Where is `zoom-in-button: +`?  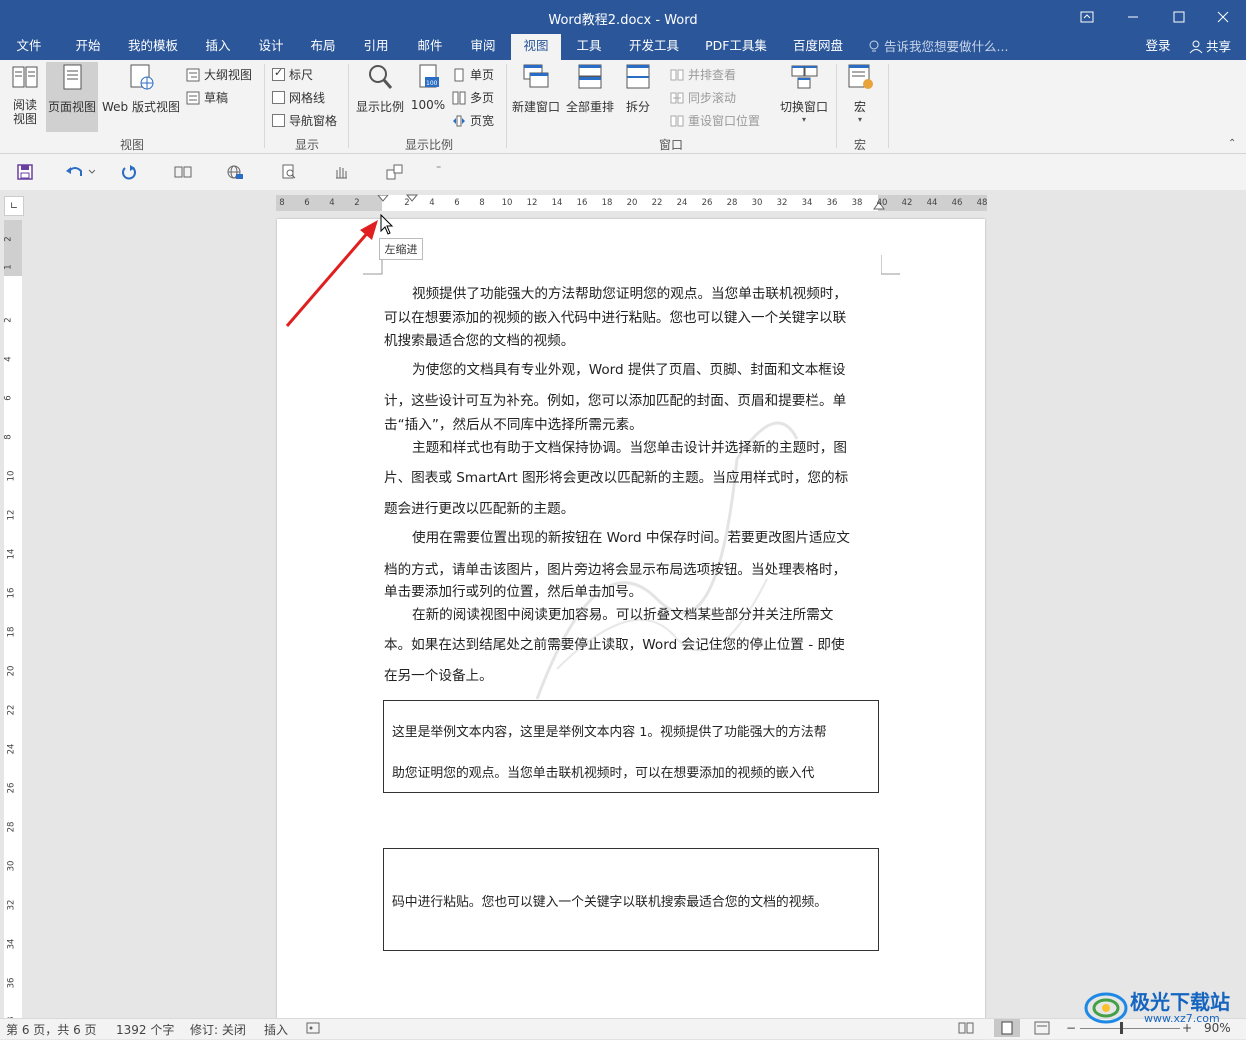
zoom-in-button: + is located at coordinates (1187, 1028).